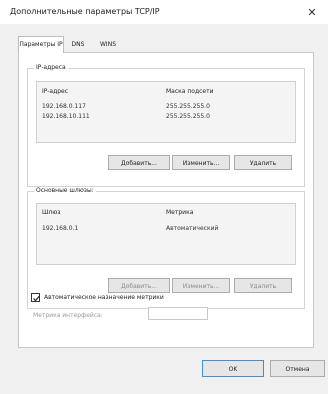 Image resolution: width=328 pixels, height=394 pixels. I want to click on auto-metric-checkbox, so click(35, 297).